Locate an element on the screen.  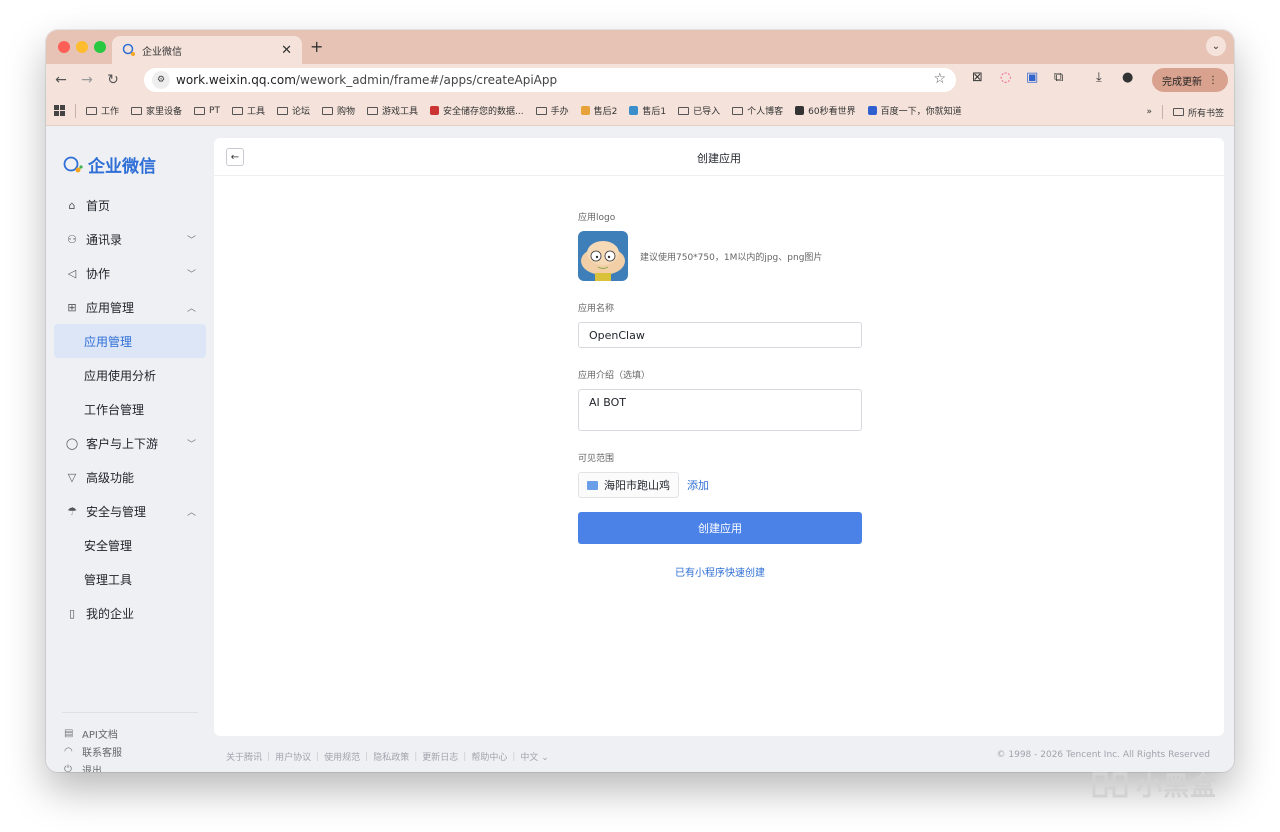
bookmark-label: 售后1 is located at coordinates (654, 112).